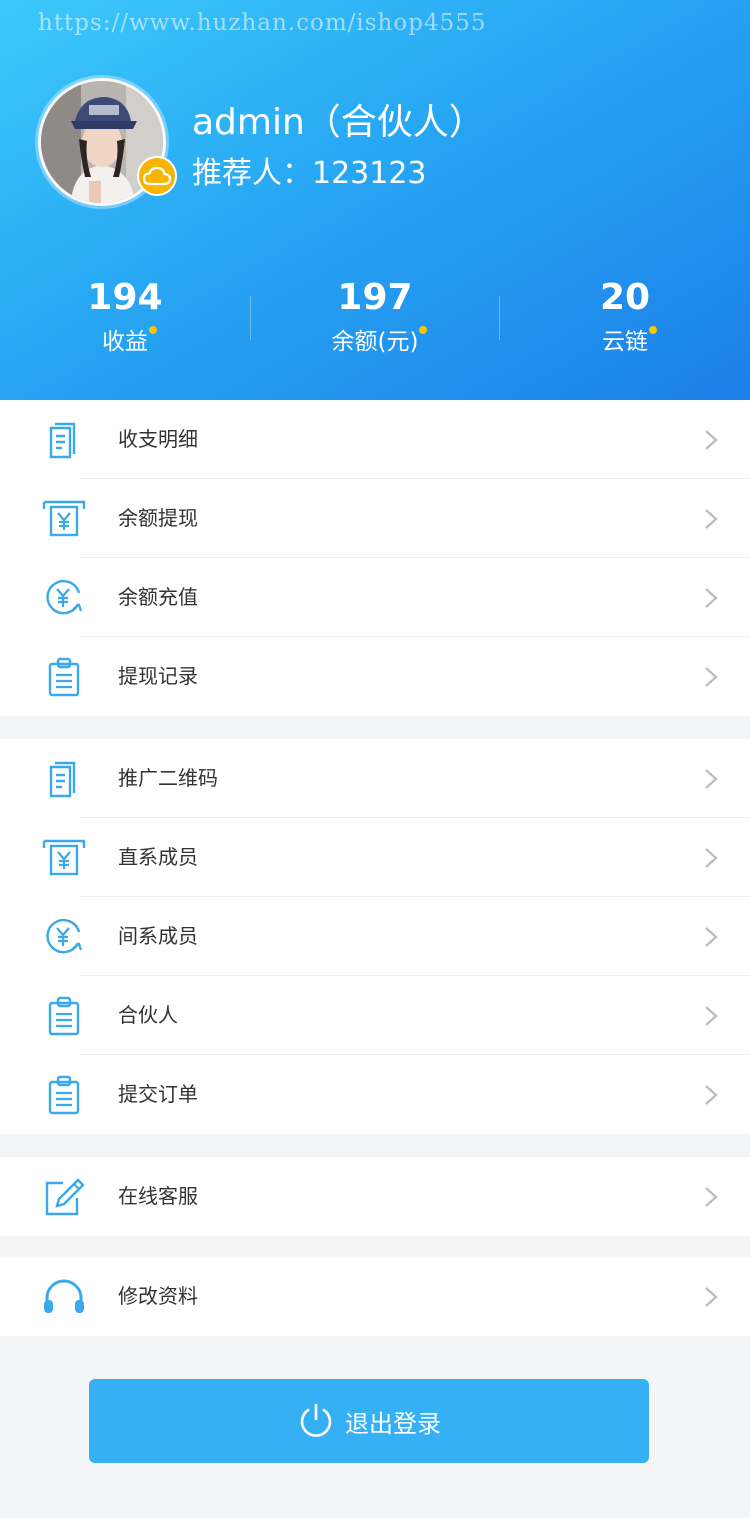 The width and height of the screenshot is (750, 1518). Describe the element at coordinates (262, 23) in the screenshot. I see `watermark-text: https://www.huzhan.com/ishop4555` at that location.